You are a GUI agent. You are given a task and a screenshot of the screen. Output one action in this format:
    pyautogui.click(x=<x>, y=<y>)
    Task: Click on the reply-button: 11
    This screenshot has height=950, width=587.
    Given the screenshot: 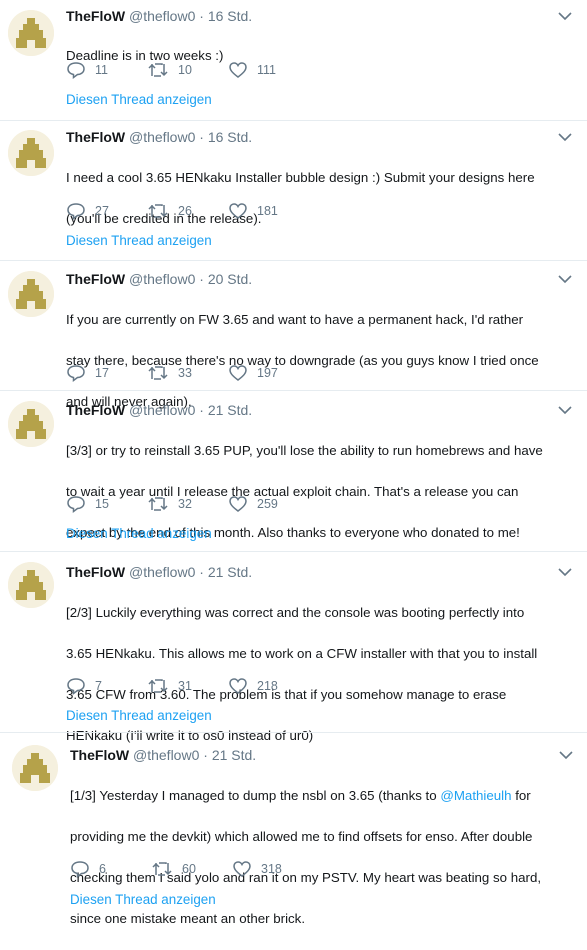 What is the action you would take?
    pyautogui.click(x=87, y=70)
    